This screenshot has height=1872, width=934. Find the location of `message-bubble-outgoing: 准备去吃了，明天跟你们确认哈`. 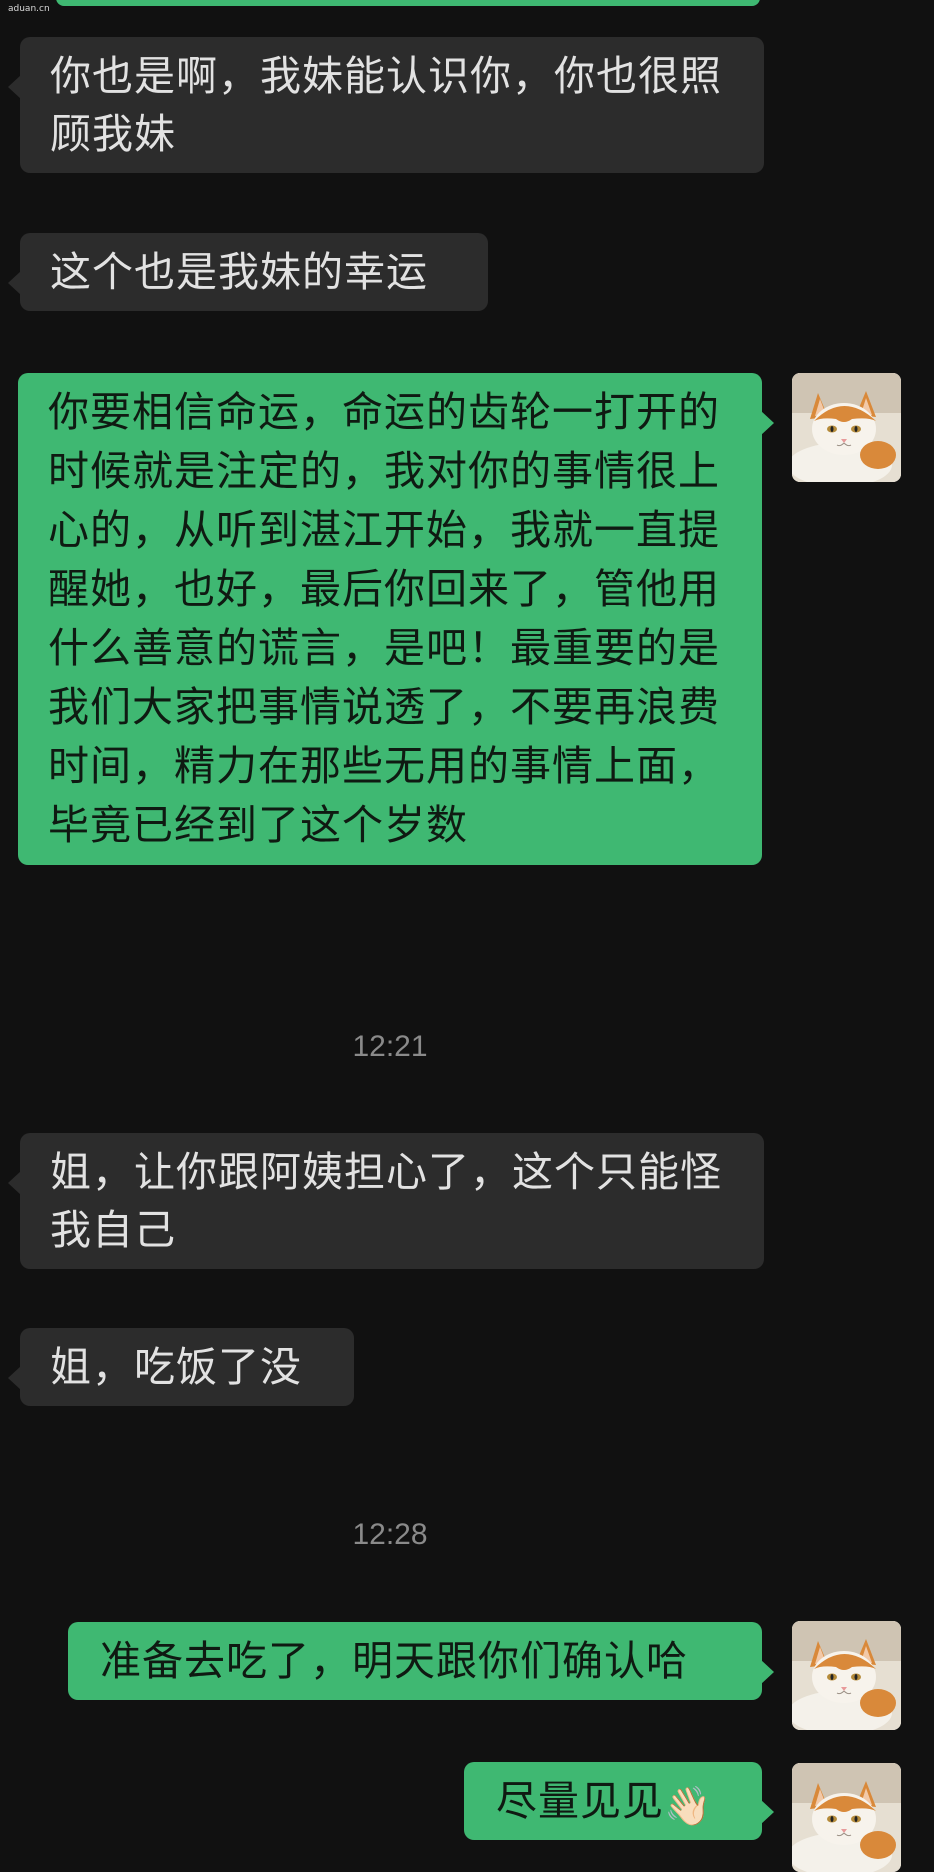

message-bubble-outgoing: 准备去吃了，明天跟你们确认哈 is located at coordinates (421, 1661).